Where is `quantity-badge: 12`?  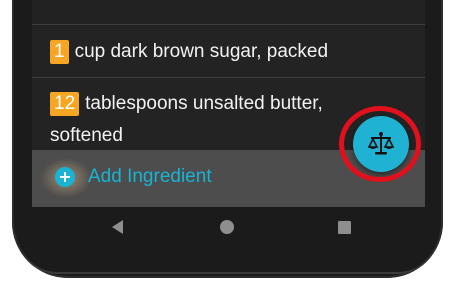
quantity-badge: 12 is located at coordinates (65, 104).